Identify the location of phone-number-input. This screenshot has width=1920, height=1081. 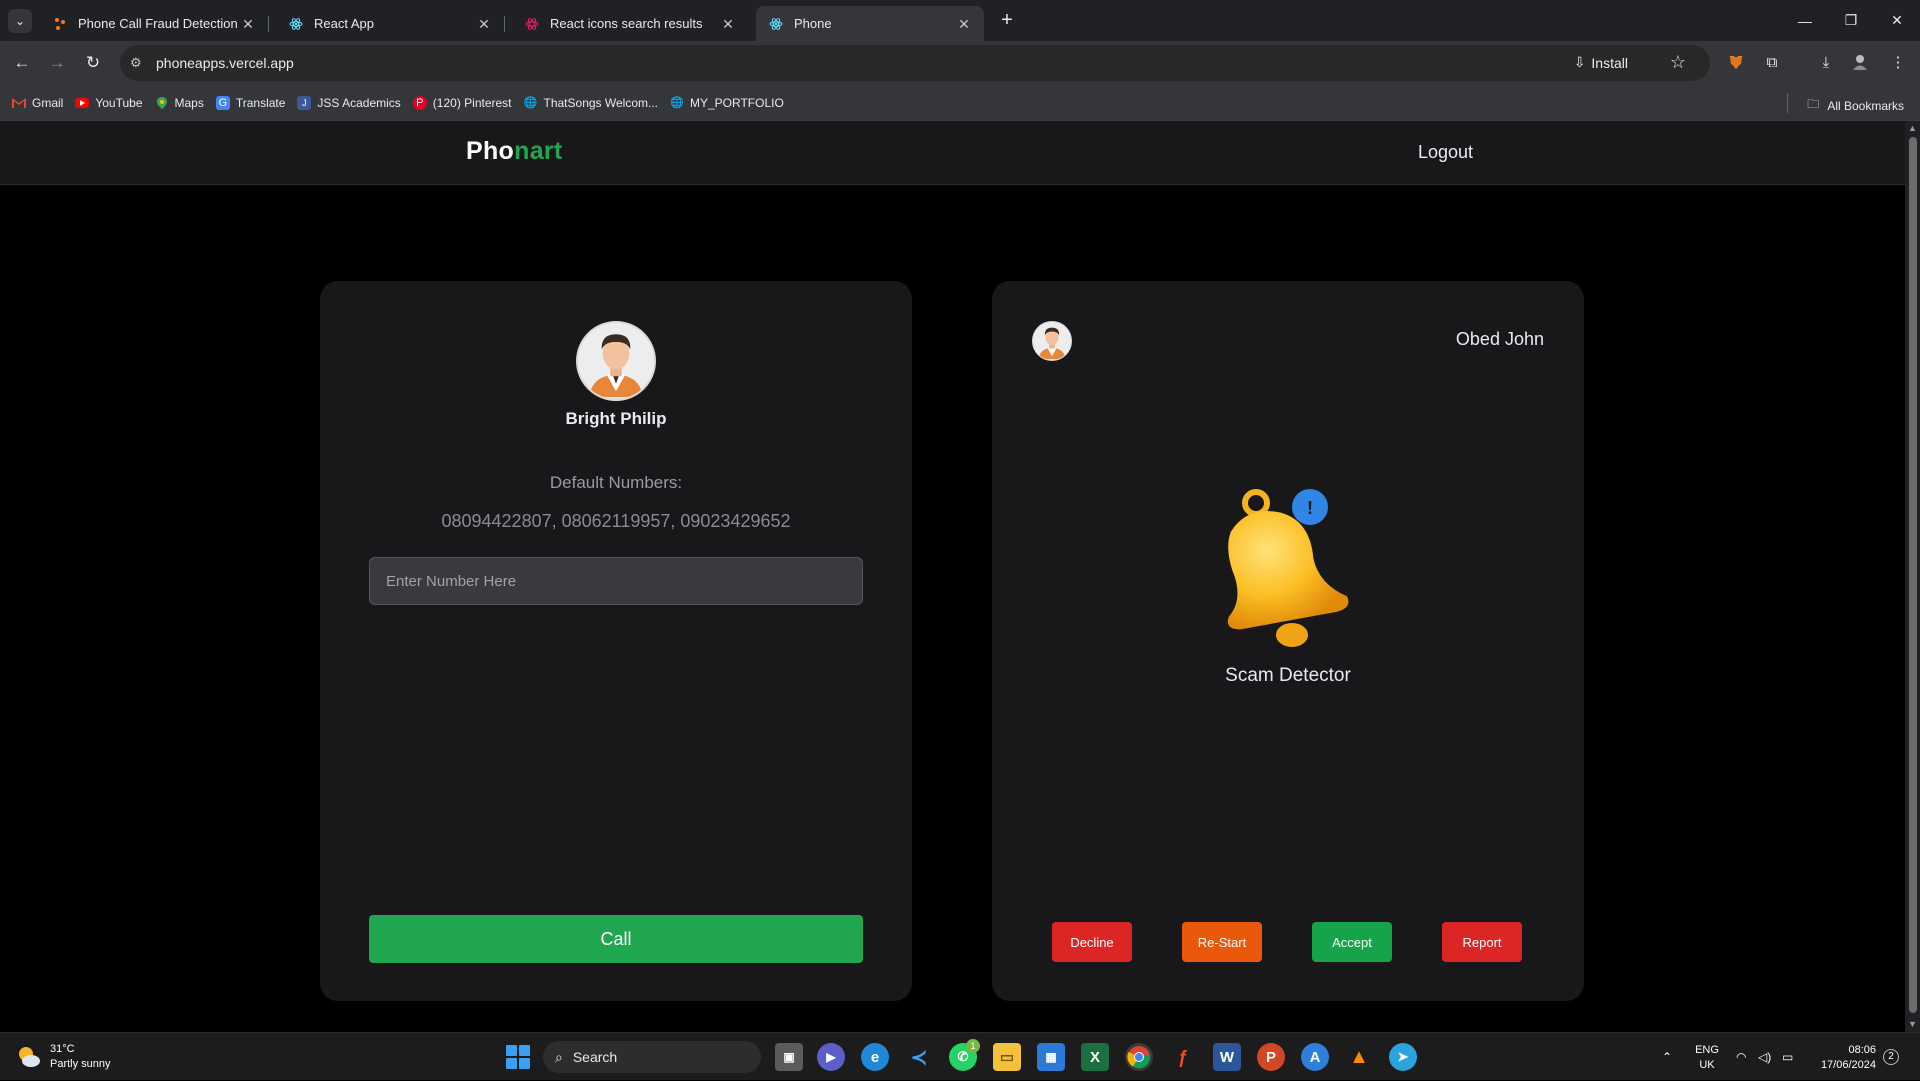
(616, 581).